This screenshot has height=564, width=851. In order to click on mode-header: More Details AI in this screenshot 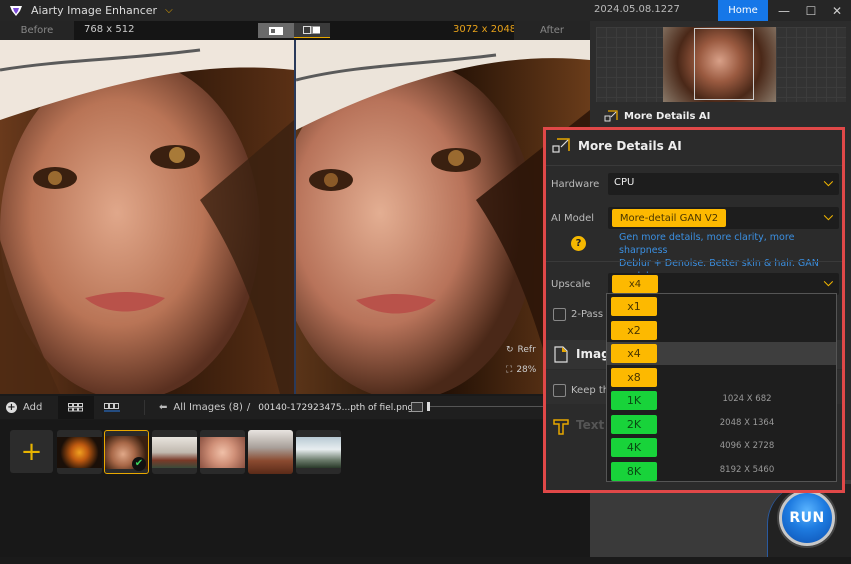, I will do `click(657, 116)`.